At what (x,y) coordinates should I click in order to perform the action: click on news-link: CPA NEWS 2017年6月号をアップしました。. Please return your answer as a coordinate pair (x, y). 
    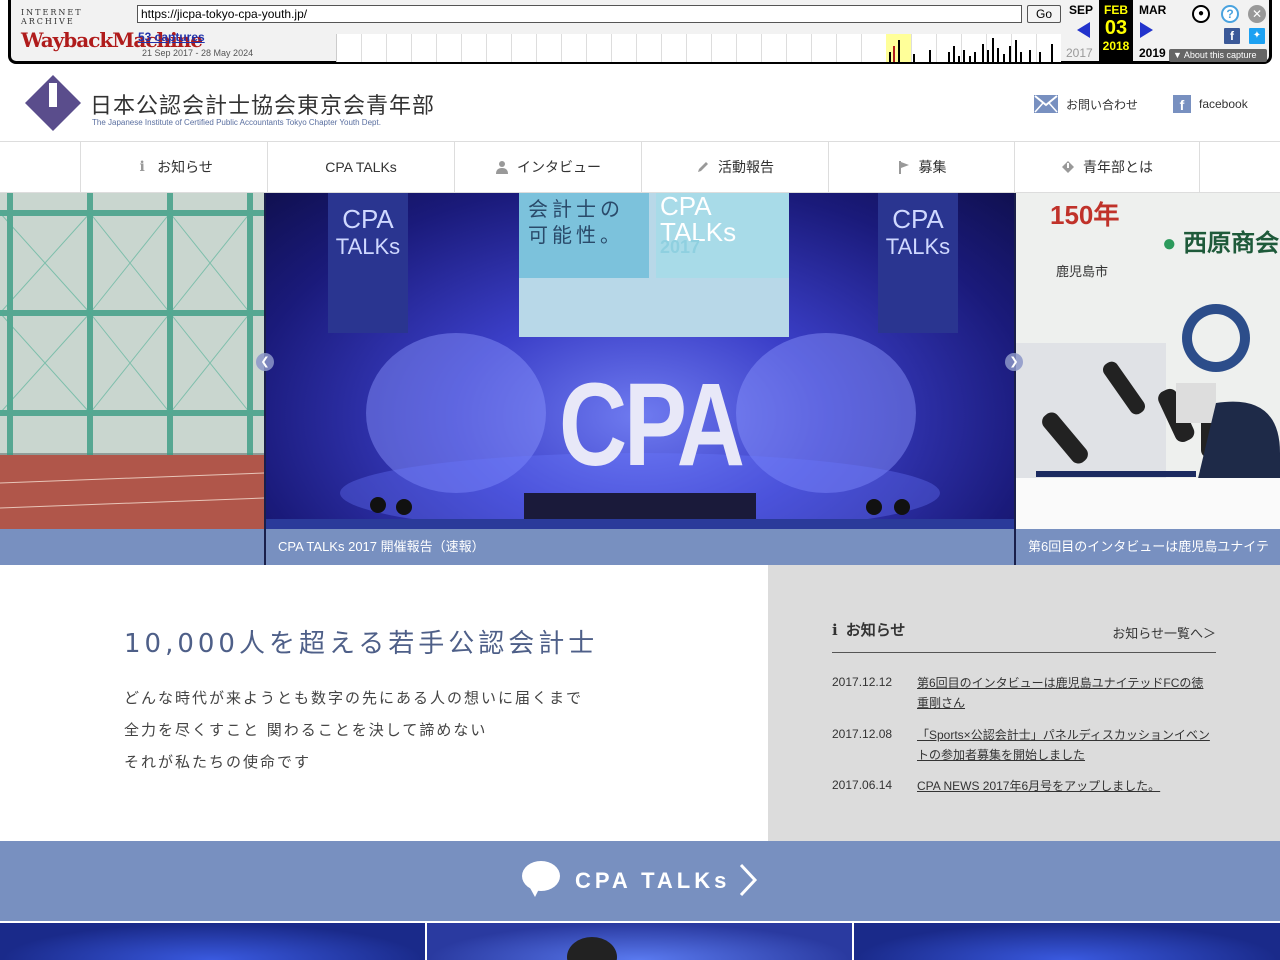
    Looking at the image, I should click on (1066, 786).